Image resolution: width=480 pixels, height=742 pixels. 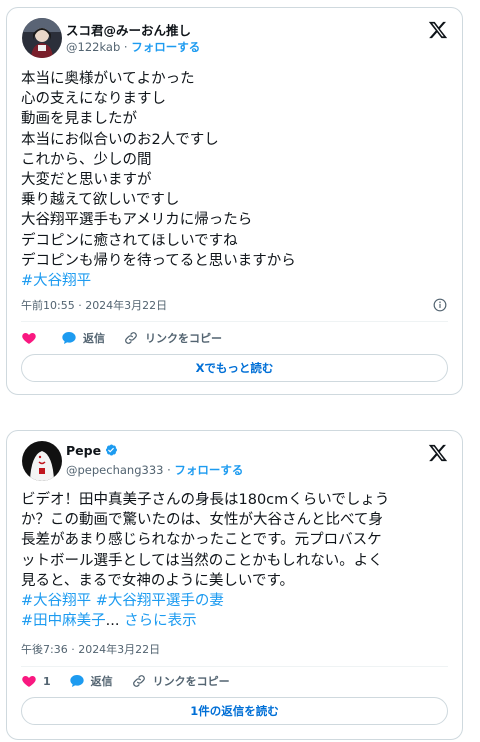 What do you see at coordinates (234, 368) in the screenshot?
I see `read-more-on-x-button: Xでもっと読む` at bounding box center [234, 368].